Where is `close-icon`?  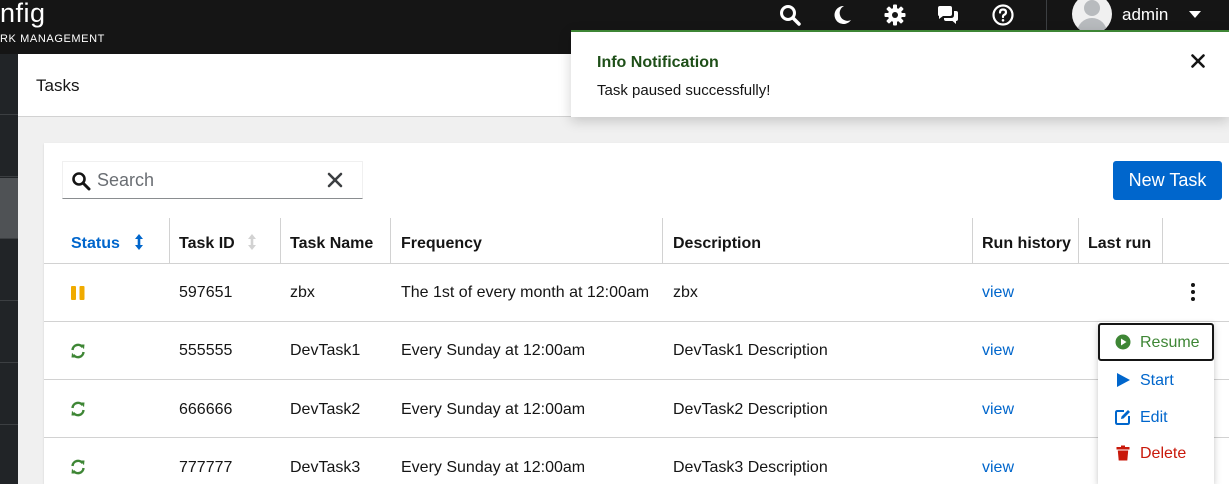 close-icon is located at coordinates (1198, 61).